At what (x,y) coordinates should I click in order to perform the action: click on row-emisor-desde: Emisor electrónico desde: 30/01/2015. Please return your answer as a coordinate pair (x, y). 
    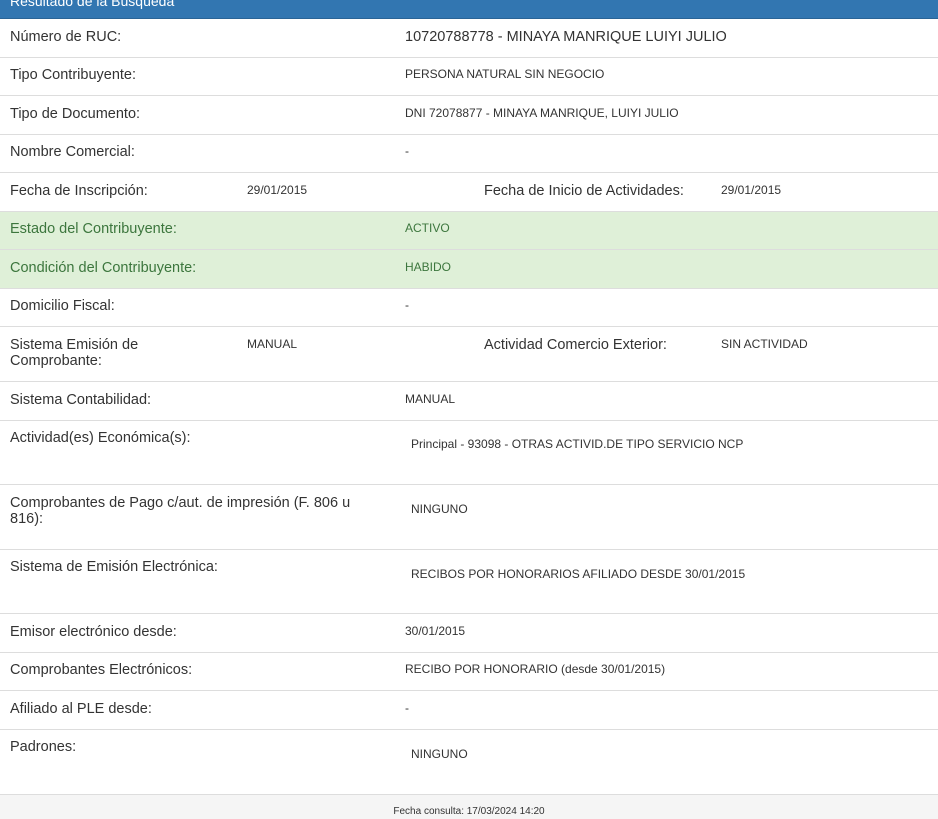
    Looking at the image, I should click on (469, 633).